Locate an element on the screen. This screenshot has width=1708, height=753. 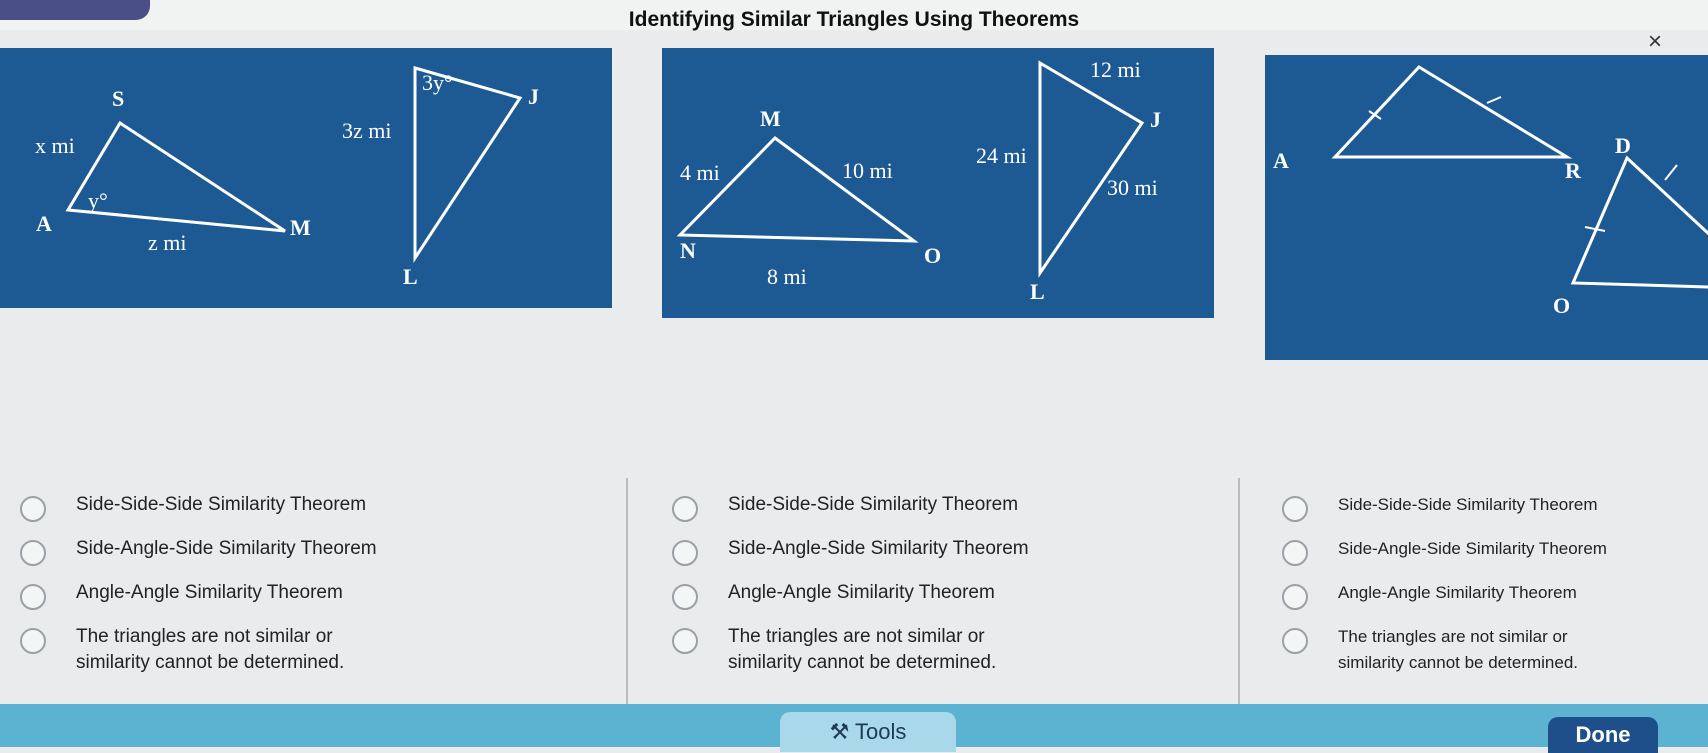
vertex-a-label-3: A is located at coordinates (1281, 160).